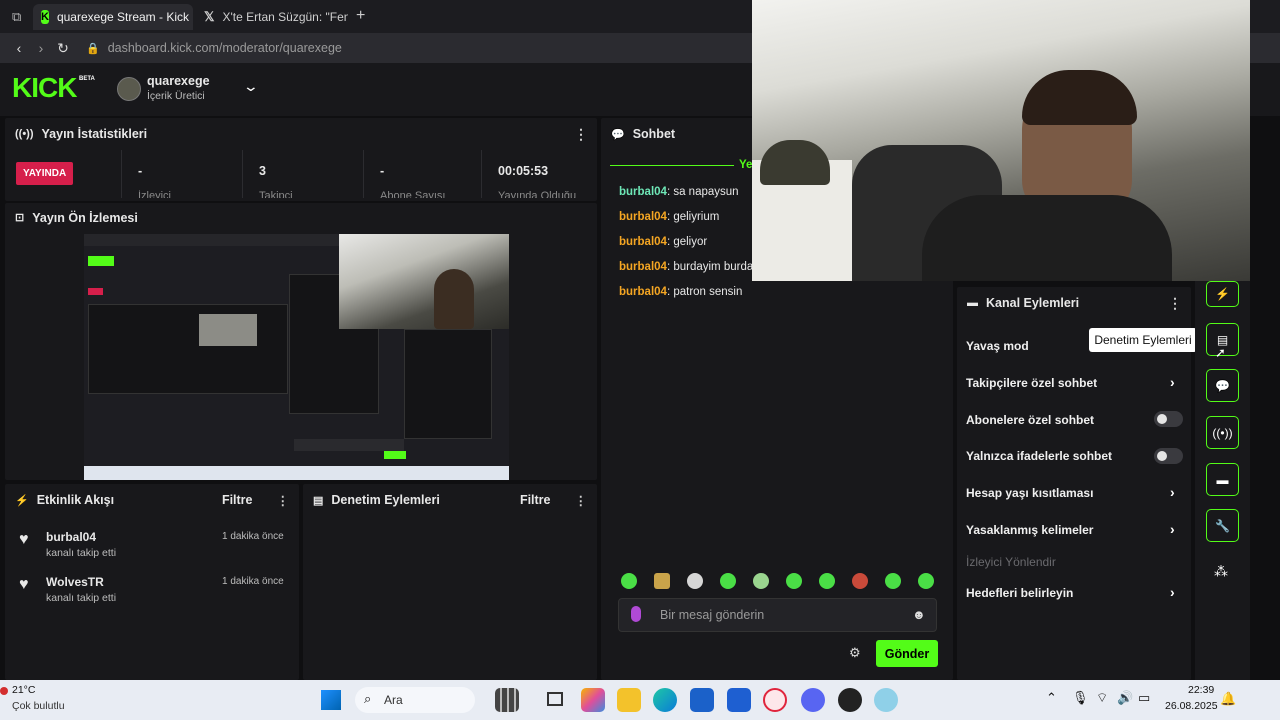 This screenshot has width=1280, height=720. I want to click on opera-icon, so click(775, 700).